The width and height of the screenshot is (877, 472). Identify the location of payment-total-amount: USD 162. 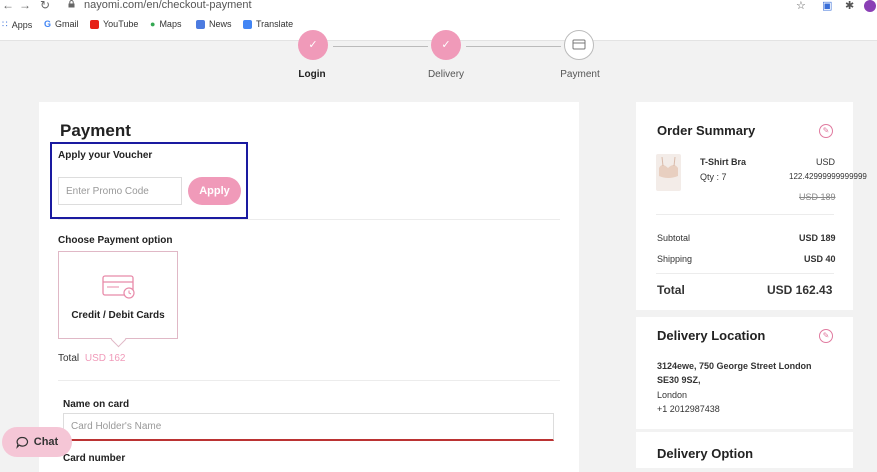
(105, 358).